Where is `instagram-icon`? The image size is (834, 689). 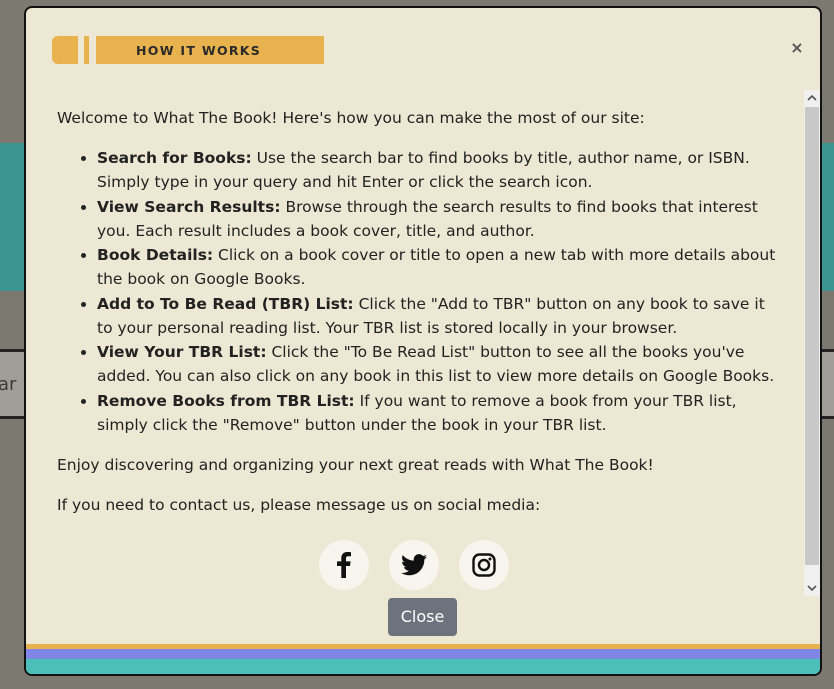
instagram-icon is located at coordinates (484, 565).